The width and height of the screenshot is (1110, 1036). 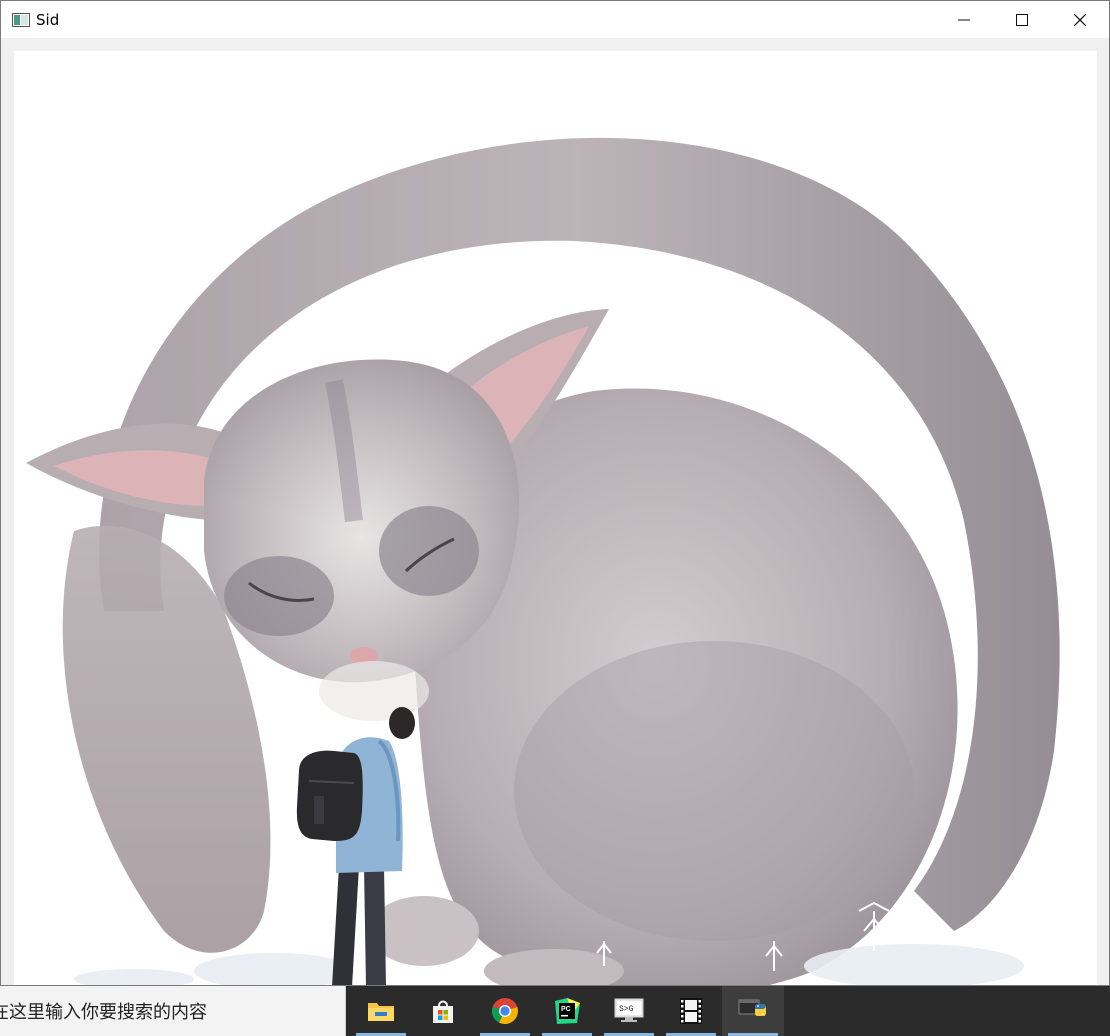 I want to click on taskbar-pycharm: PC, so click(x=567, y=1011).